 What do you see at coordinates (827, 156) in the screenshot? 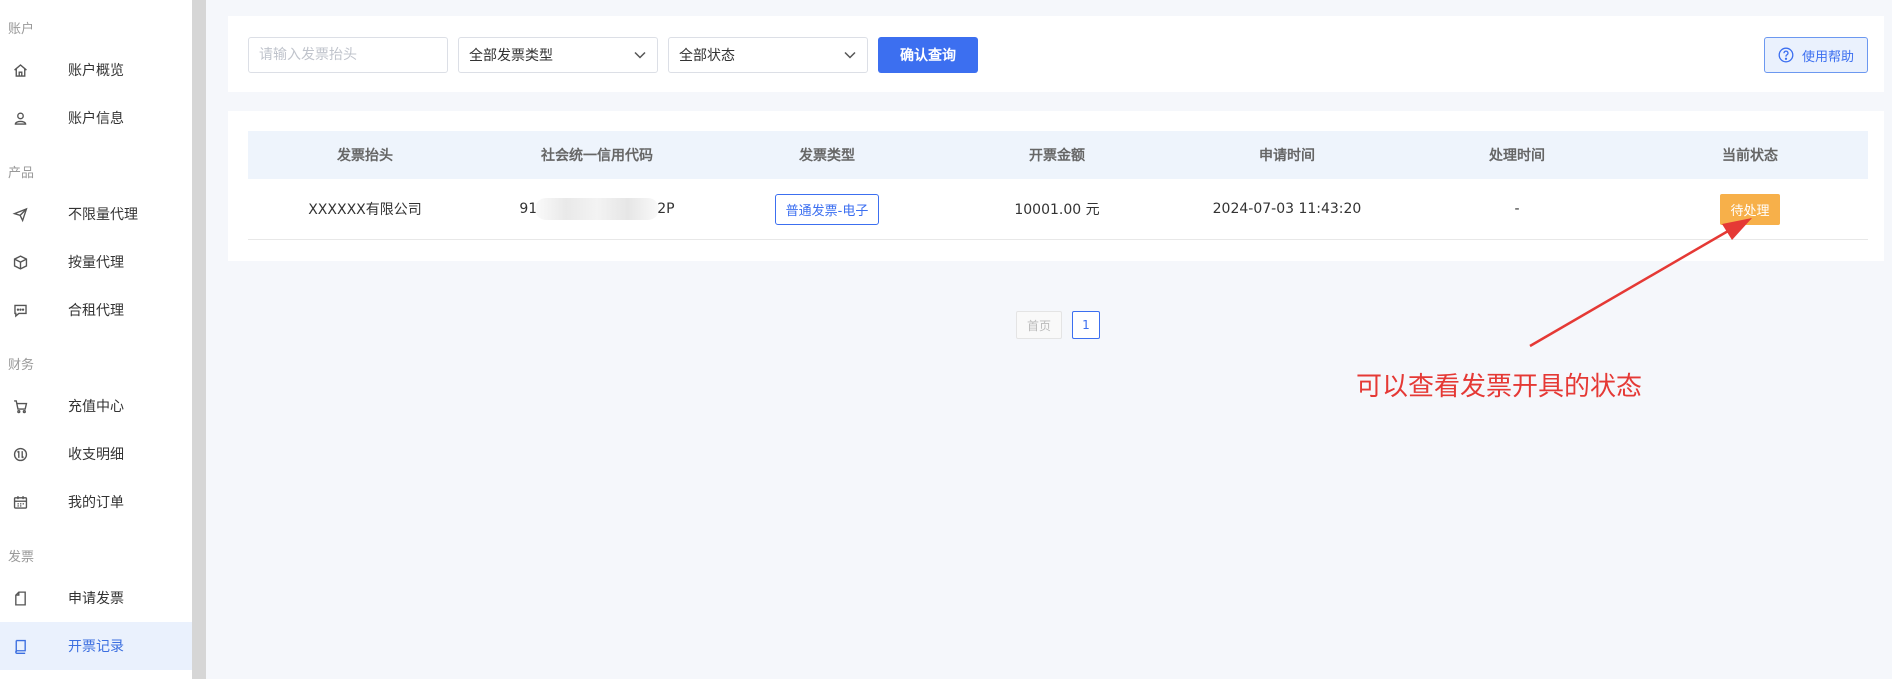
I see `header-invoice-type: 发票类型` at bounding box center [827, 156].